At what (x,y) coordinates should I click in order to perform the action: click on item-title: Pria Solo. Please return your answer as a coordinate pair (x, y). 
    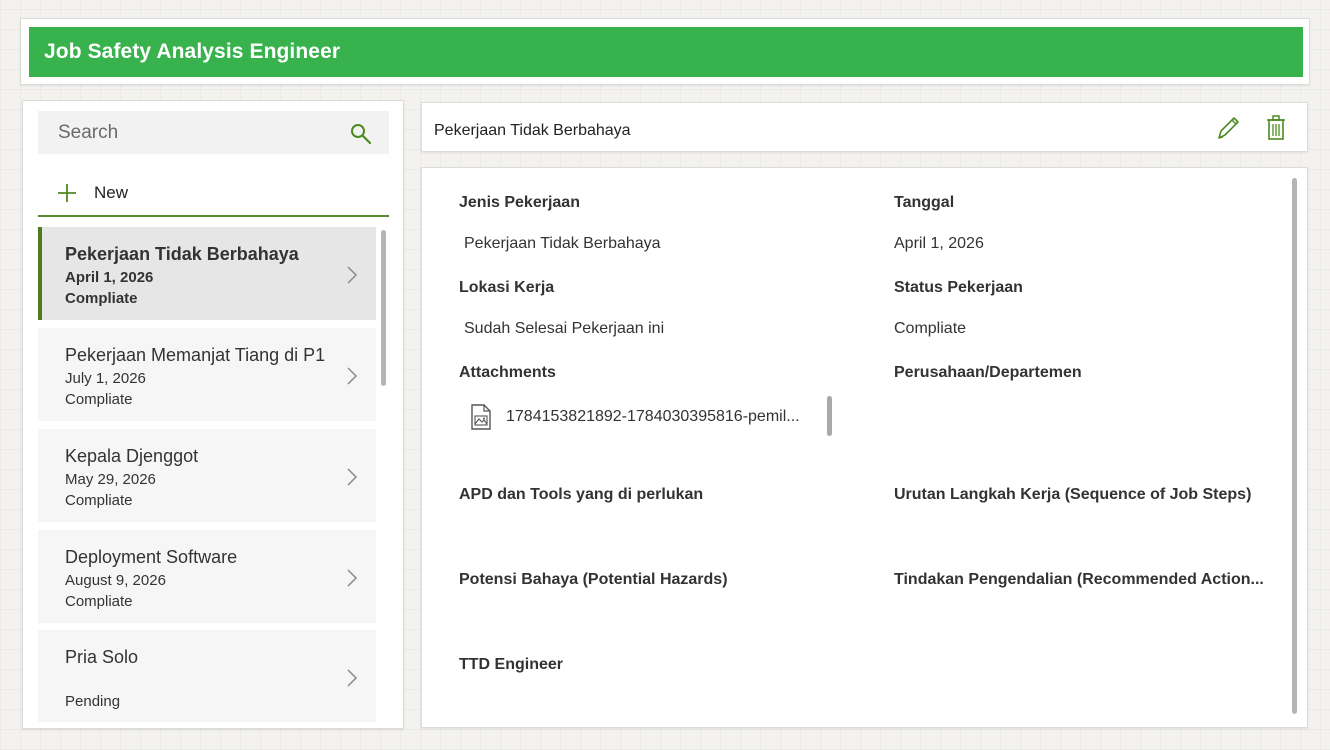
    Looking at the image, I should click on (102, 657).